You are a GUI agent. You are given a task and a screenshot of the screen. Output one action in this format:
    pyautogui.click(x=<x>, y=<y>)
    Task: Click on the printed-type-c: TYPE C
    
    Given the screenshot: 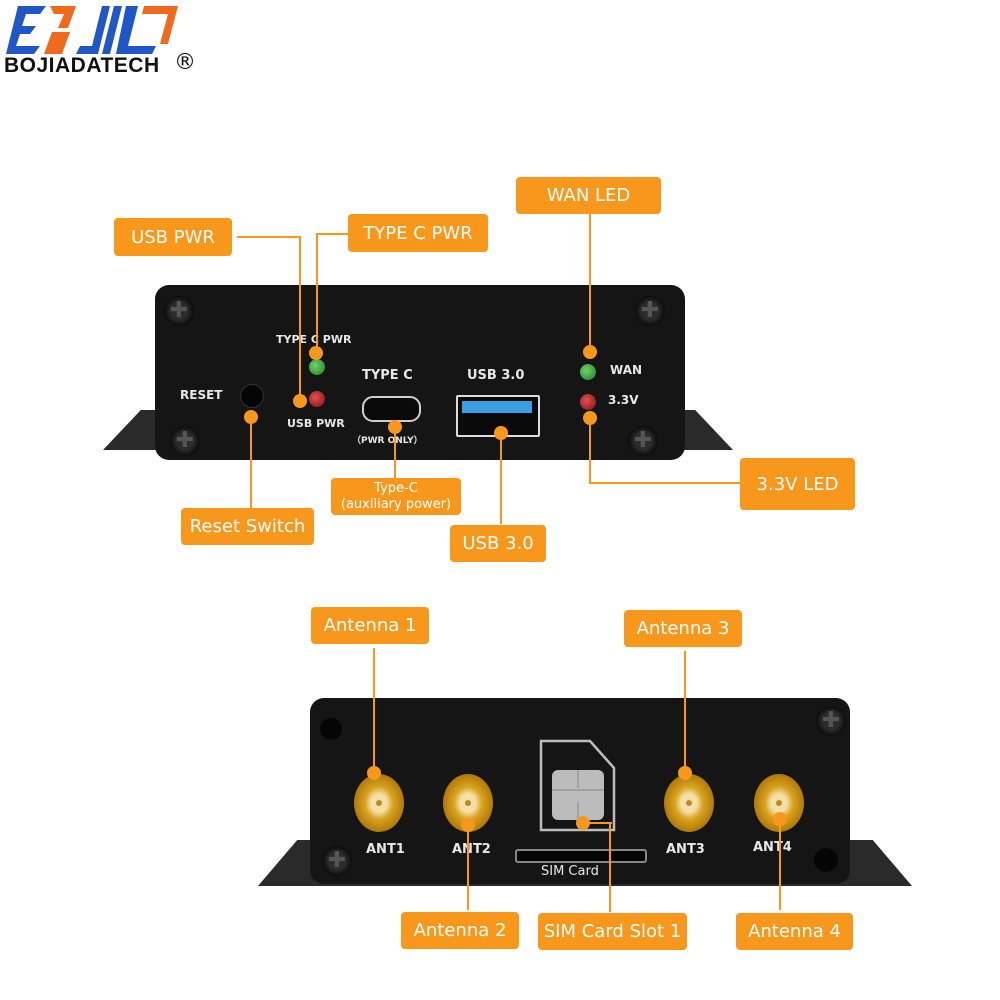 What is the action you would take?
    pyautogui.click(x=387, y=375)
    